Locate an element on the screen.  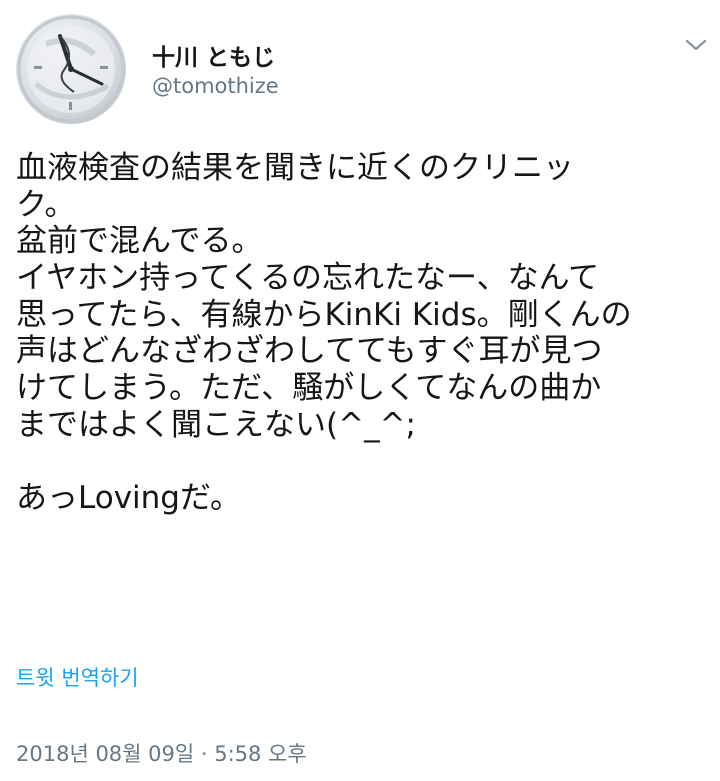
tweet-timestamp: 2018년 08월 09일 · 5:58 오후 is located at coordinates (161, 753).